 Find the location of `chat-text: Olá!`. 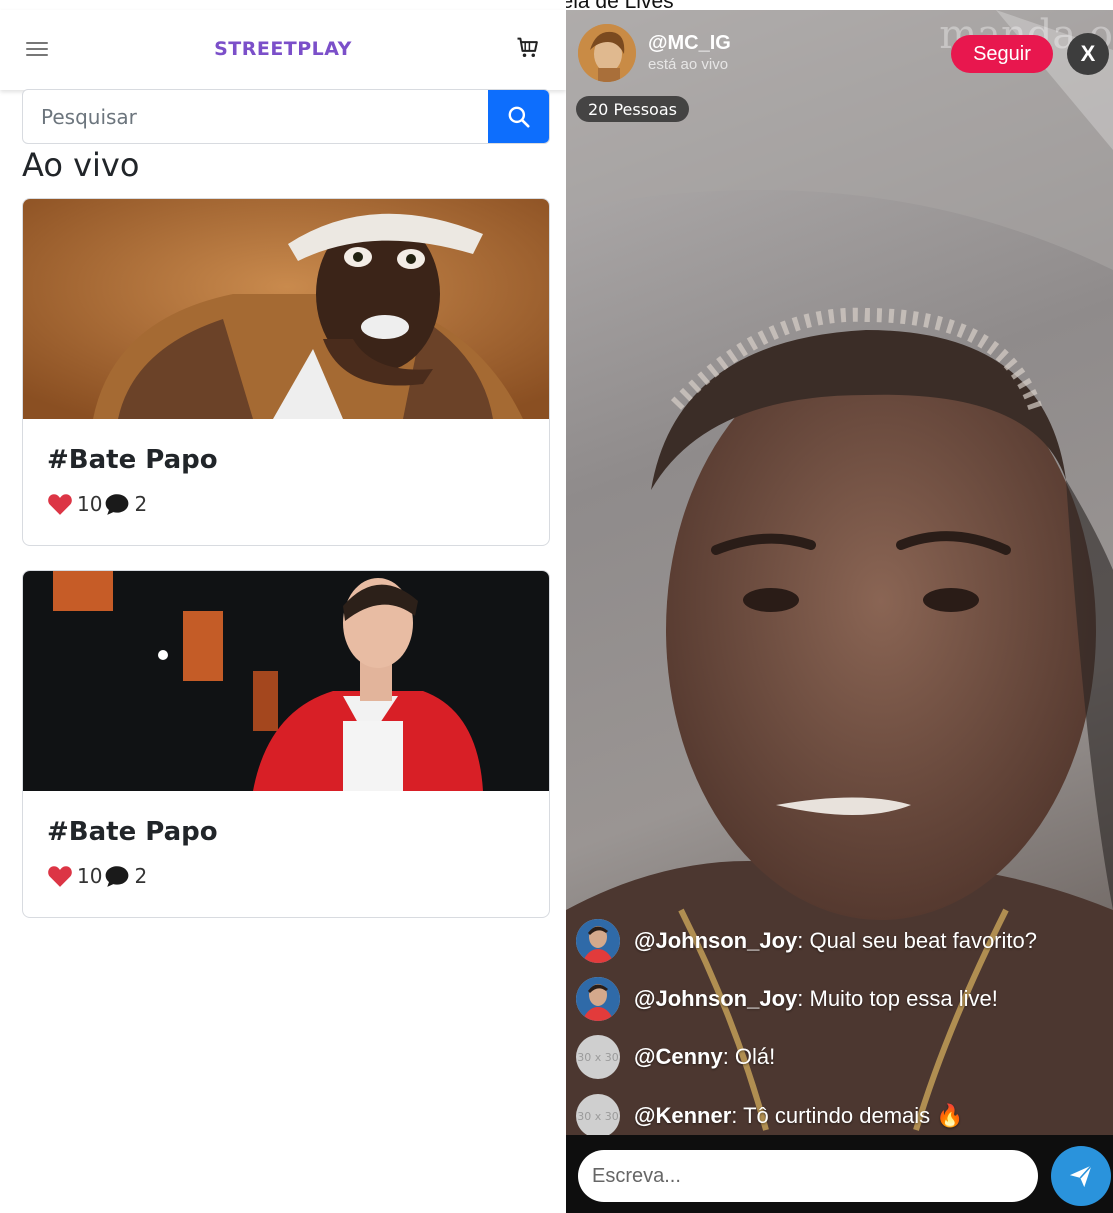

chat-text: Olá! is located at coordinates (755, 1056).